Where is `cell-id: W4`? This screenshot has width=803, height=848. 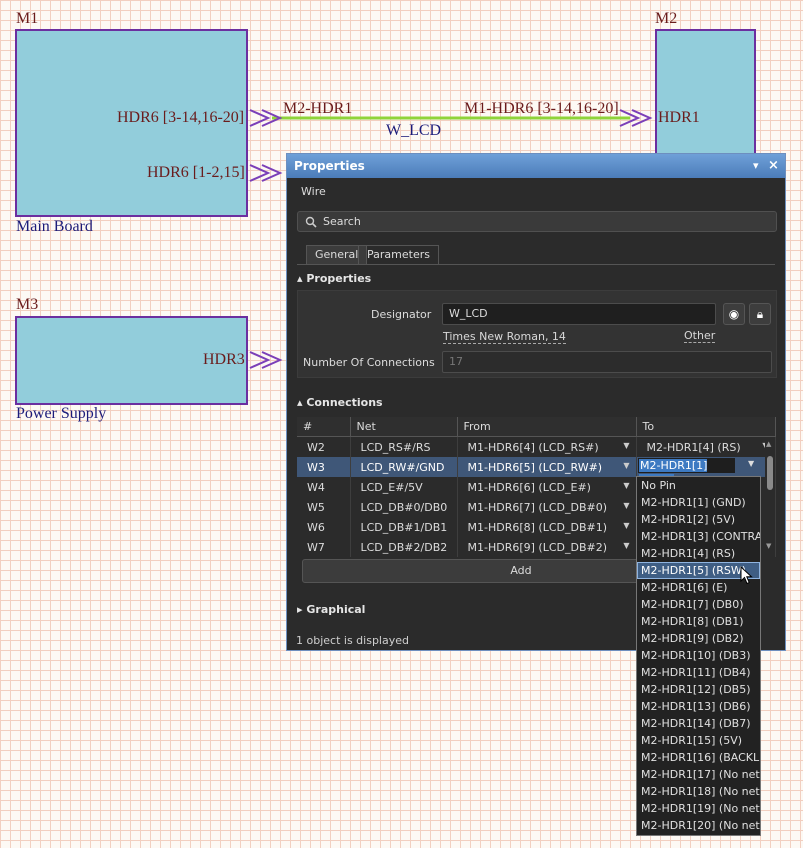 cell-id: W4 is located at coordinates (324, 487).